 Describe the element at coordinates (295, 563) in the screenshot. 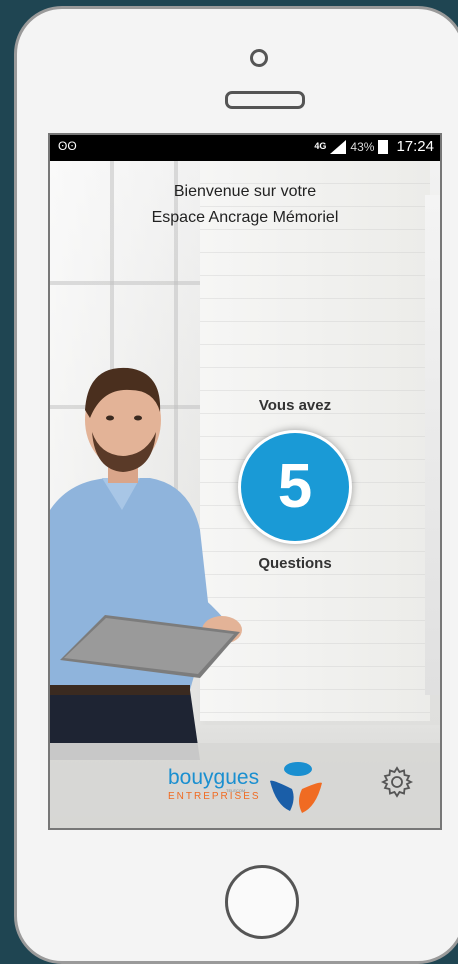

I see `questions-suffix: Questions` at that location.